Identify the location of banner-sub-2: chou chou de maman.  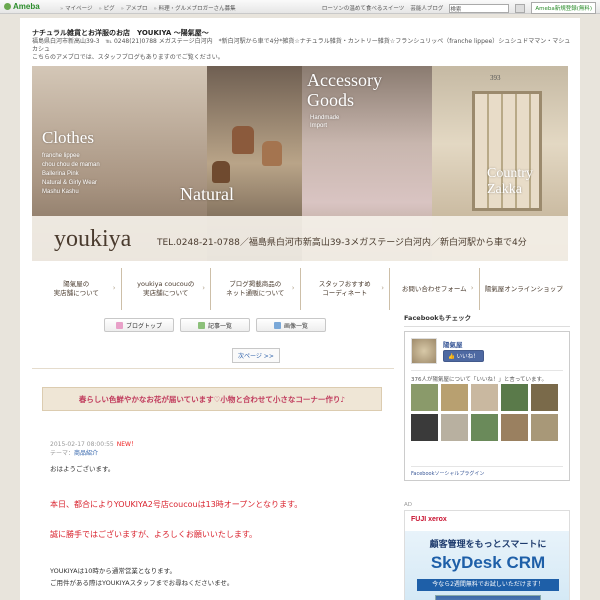
(71, 165).